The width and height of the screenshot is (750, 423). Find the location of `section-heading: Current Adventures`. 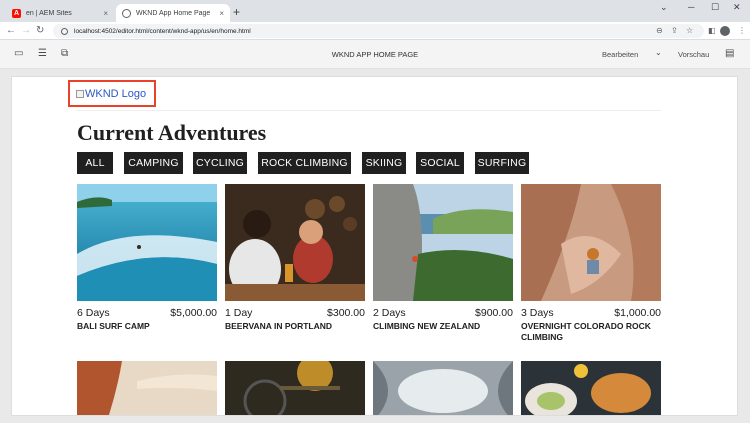

section-heading: Current Adventures is located at coordinates (172, 132).